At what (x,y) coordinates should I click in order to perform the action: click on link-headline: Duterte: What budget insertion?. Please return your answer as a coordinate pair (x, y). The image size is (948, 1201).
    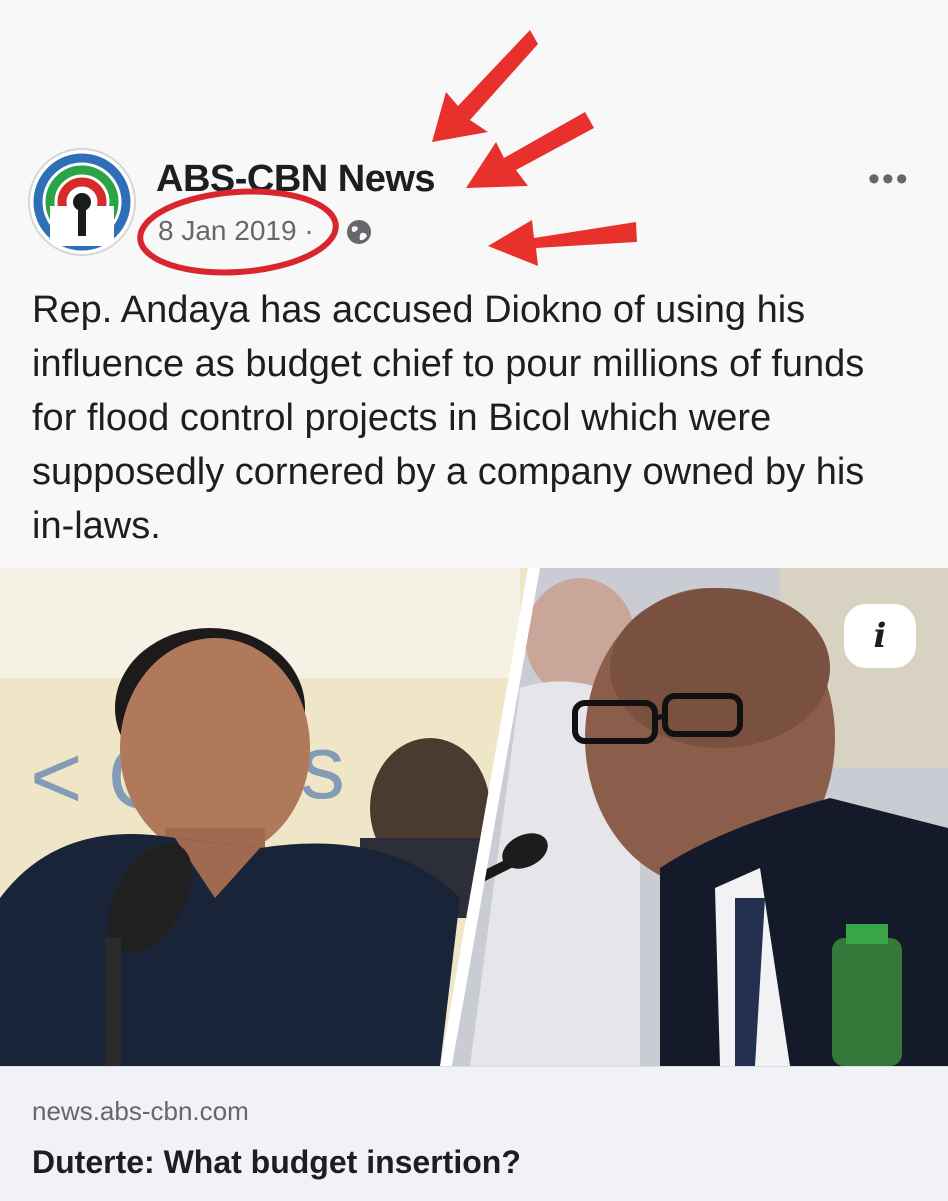
    Looking at the image, I should click on (276, 1162).